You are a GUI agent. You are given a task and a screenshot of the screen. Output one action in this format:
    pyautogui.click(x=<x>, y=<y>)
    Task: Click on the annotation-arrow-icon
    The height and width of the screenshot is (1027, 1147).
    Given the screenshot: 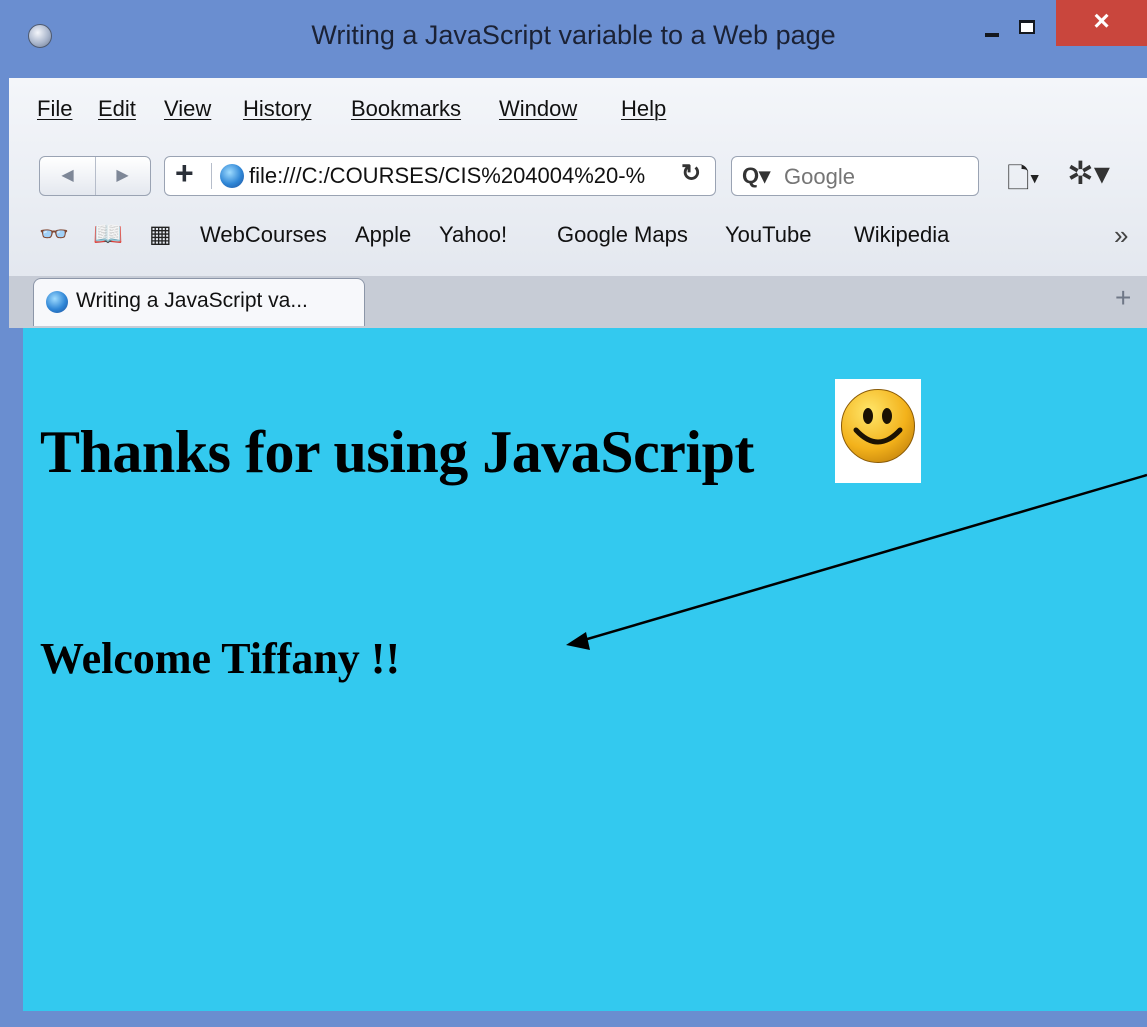 What is the action you would take?
    pyautogui.click(x=856, y=561)
    